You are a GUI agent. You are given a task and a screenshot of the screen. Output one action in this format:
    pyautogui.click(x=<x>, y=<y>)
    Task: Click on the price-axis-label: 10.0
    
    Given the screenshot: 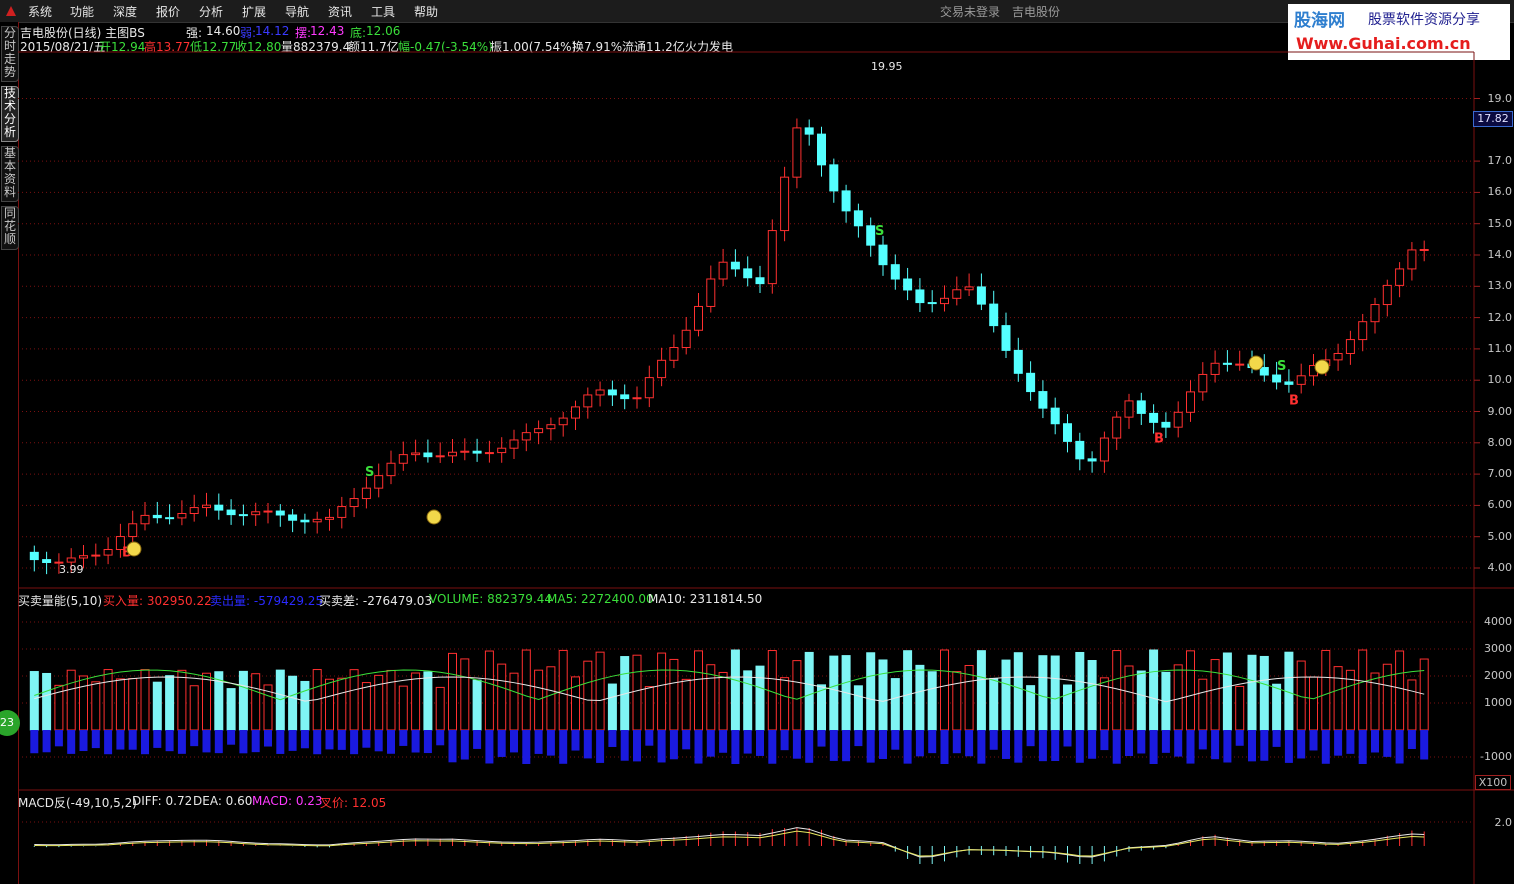 What is the action you would take?
    pyautogui.click(x=1500, y=380)
    